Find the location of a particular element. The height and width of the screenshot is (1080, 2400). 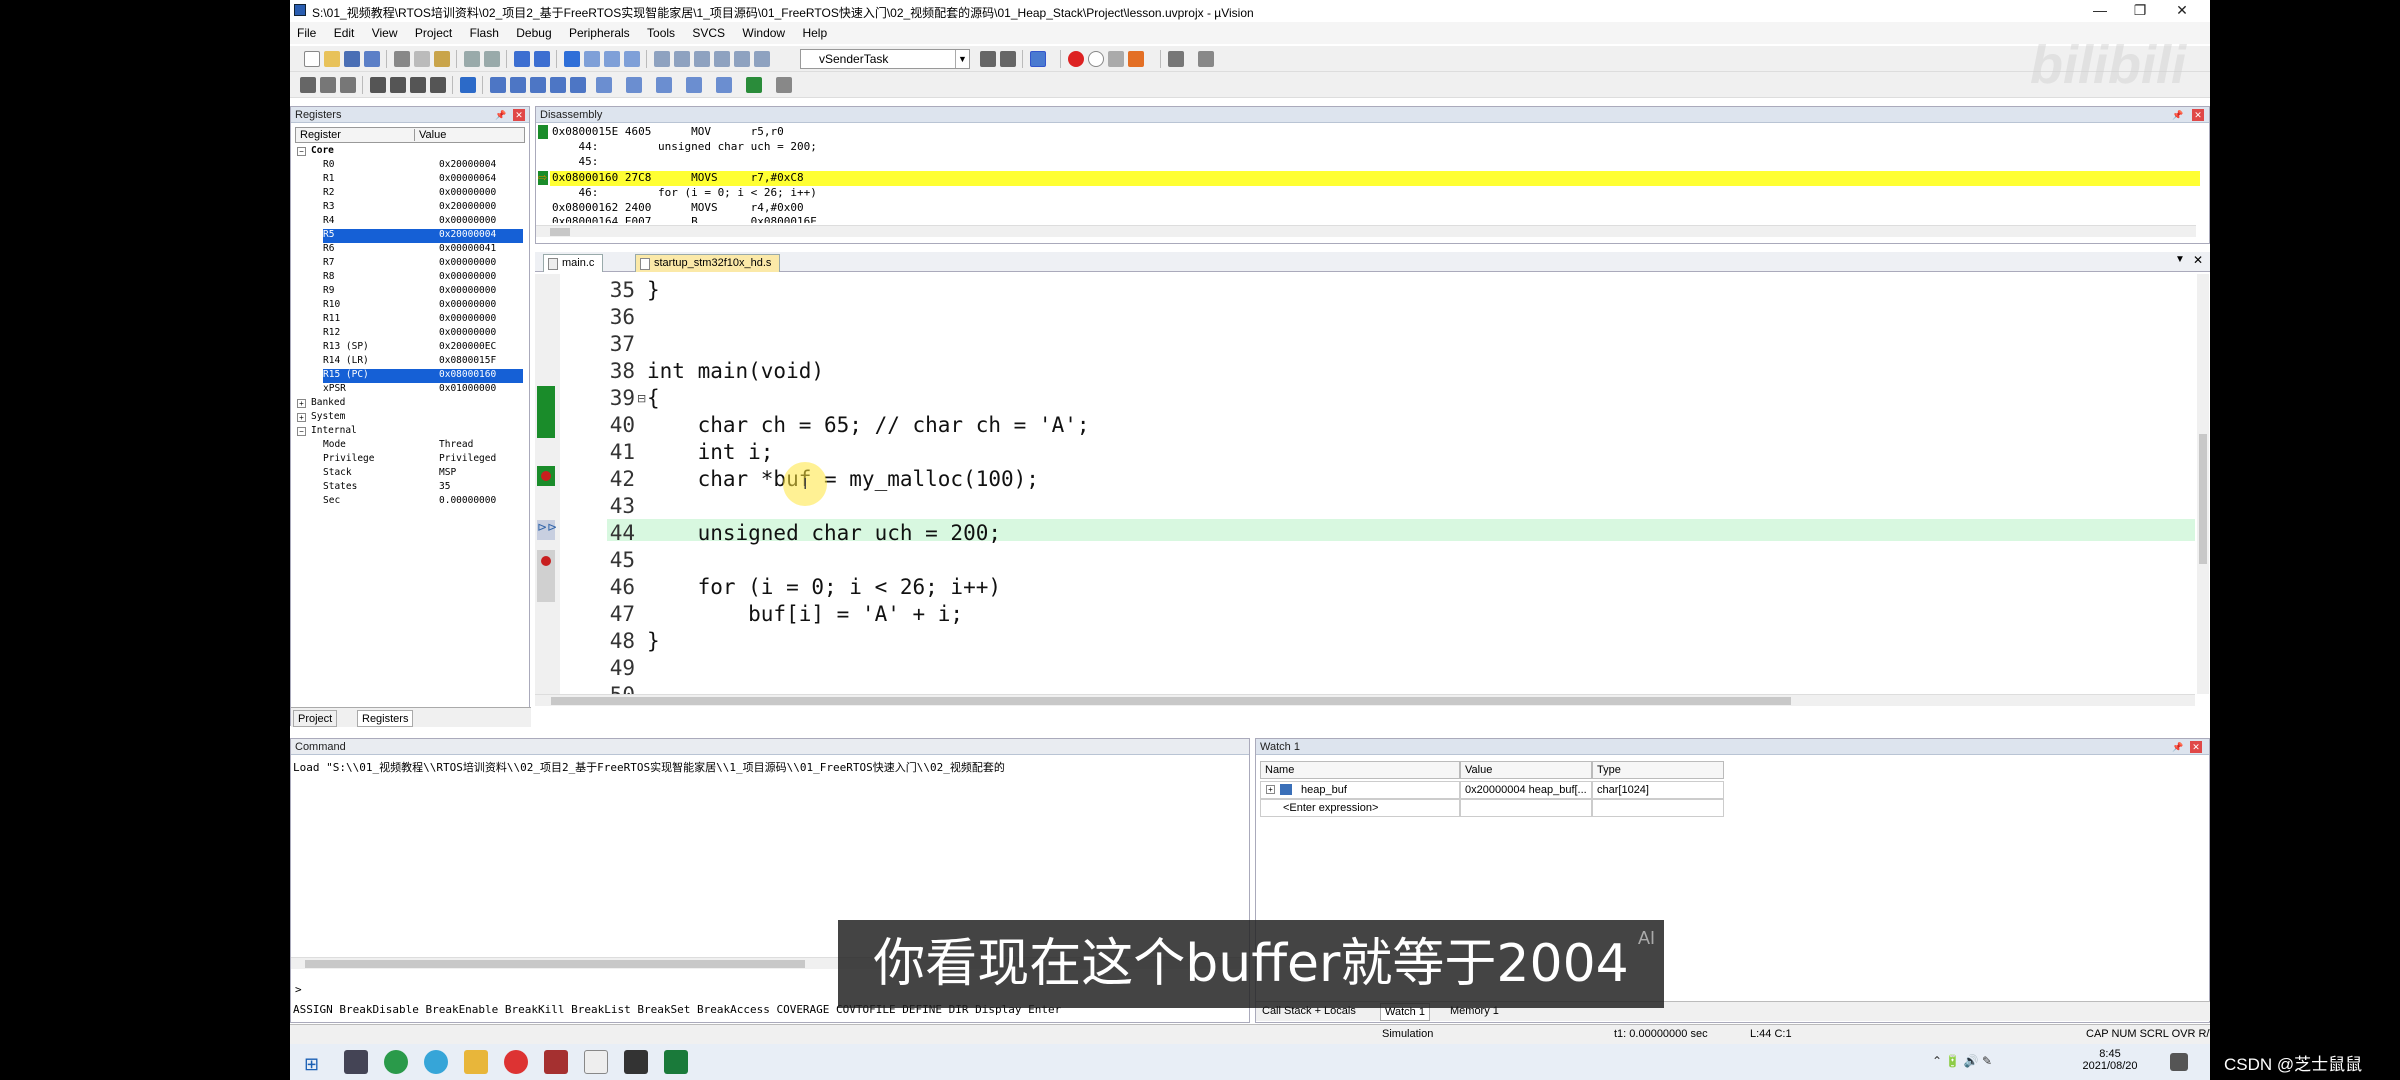

pin-icon: 📌 is located at coordinates (2178, 747).